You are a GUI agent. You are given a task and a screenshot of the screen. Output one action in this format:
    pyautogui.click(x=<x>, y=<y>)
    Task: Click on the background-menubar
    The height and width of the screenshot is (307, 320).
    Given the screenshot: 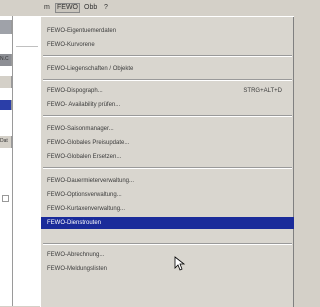 What is the action you would take?
    pyautogui.click(x=22, y=8)
    